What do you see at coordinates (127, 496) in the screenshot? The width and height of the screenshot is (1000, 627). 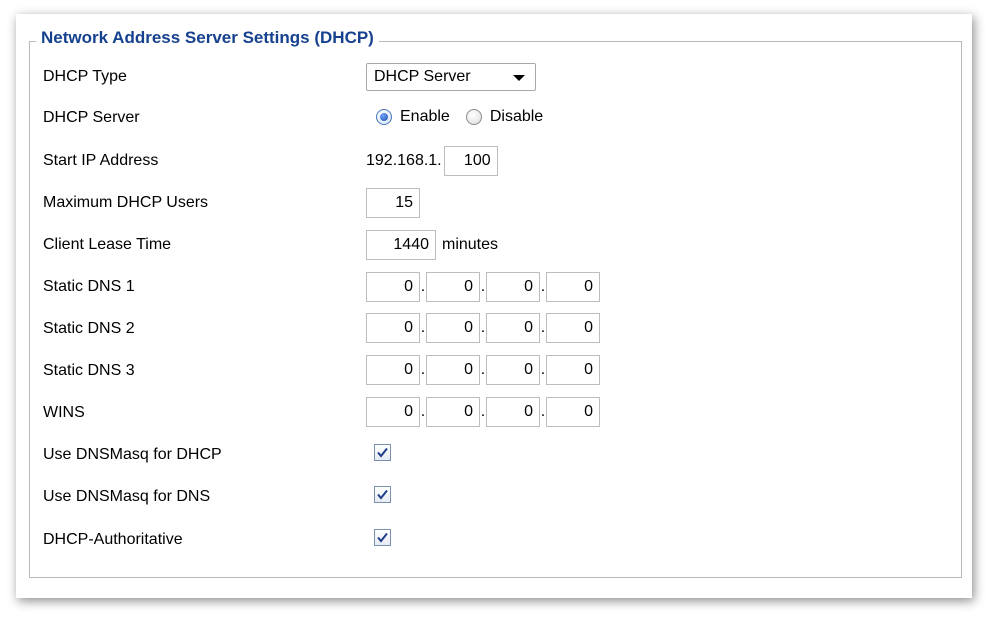 I see `dnsmasq-dns-label: Use DNSMasq for DNS` at bounding box center [127, 496].